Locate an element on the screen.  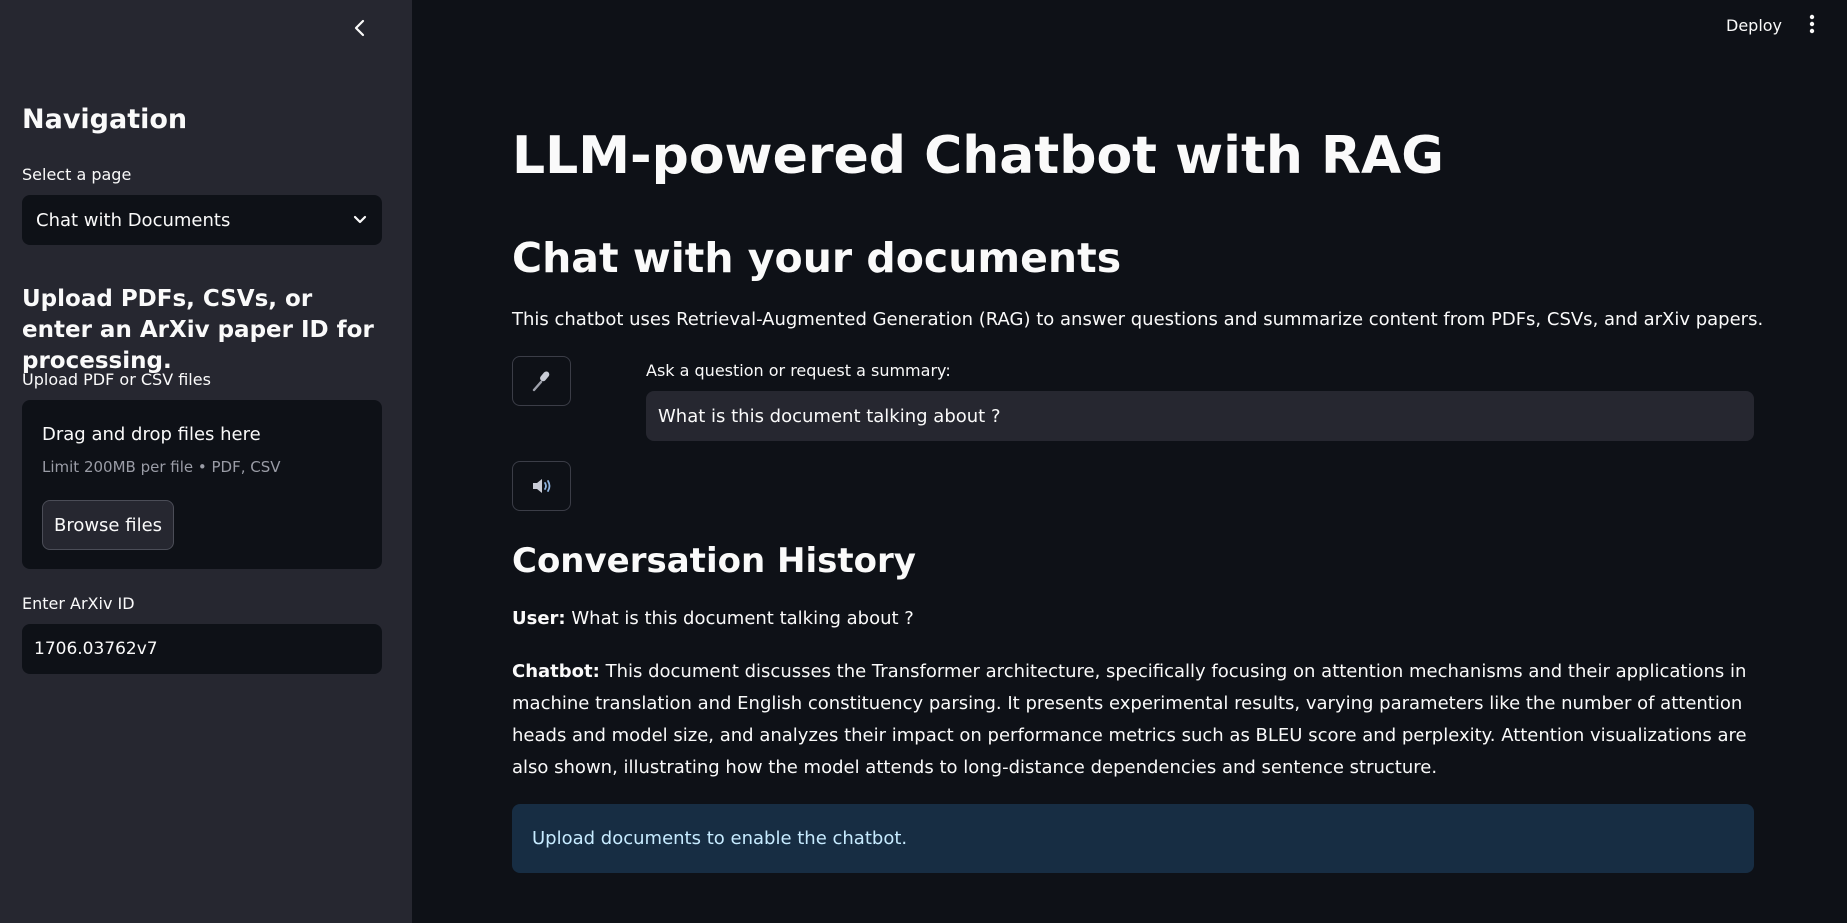
microphone-icon is located at coordinates (540, 381).